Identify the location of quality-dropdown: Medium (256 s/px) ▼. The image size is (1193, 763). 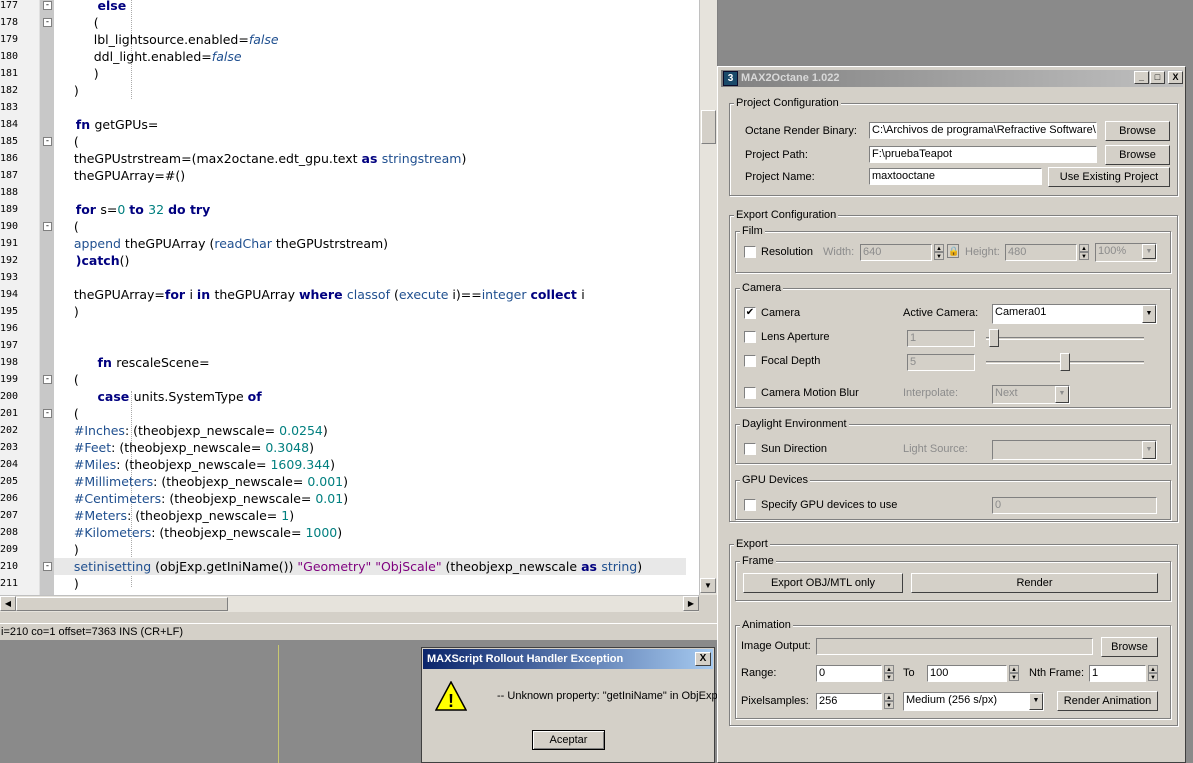
(973, 701).